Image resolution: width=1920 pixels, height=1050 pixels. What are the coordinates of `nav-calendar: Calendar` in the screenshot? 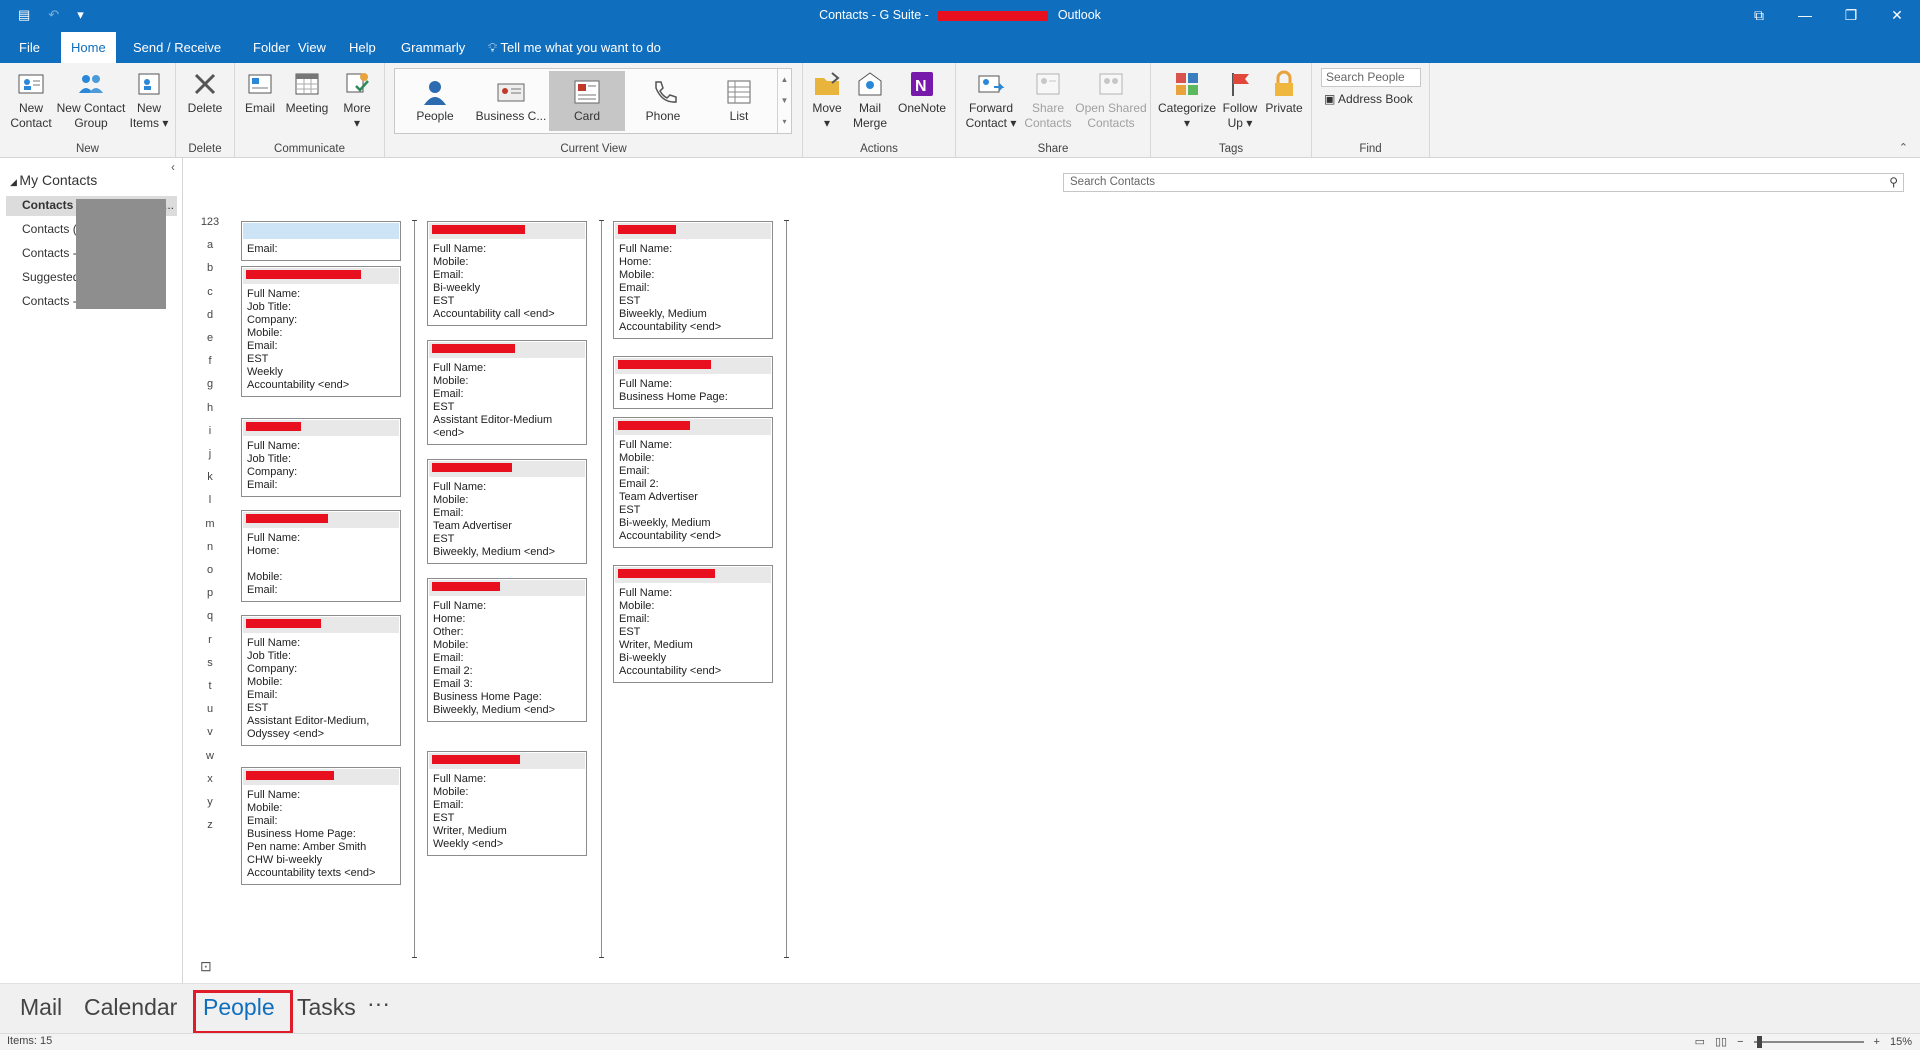 It's located at (130, 1007).